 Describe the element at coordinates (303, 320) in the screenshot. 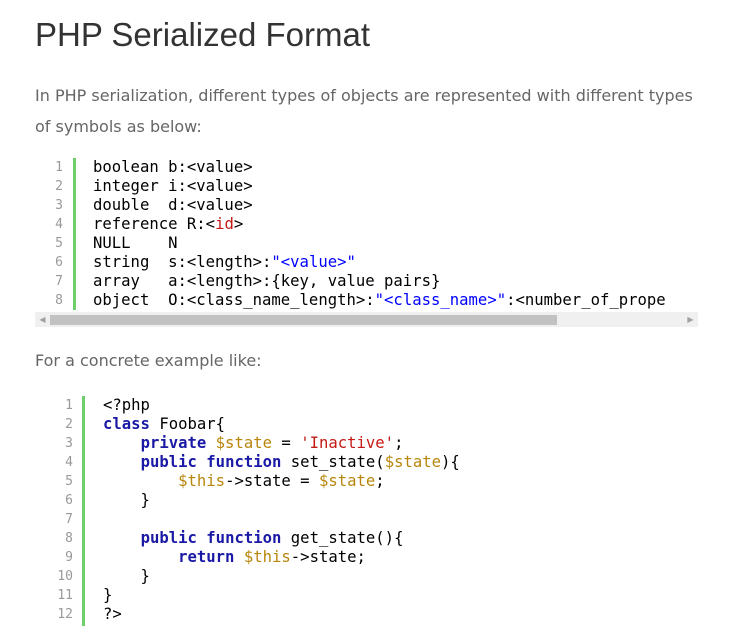

I see `scrollbar-thumb` at that location.